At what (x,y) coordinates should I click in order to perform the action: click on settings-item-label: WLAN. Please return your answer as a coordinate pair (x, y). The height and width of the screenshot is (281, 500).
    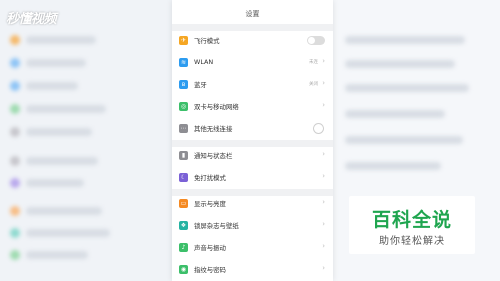
    Looking at the image, I should click on (204, 62).